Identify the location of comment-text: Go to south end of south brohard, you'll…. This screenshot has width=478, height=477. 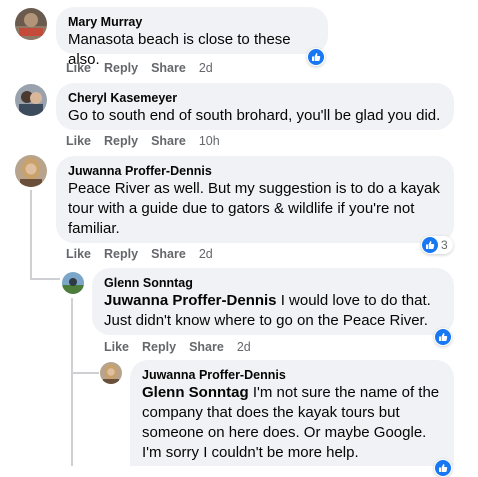
(254, 115).